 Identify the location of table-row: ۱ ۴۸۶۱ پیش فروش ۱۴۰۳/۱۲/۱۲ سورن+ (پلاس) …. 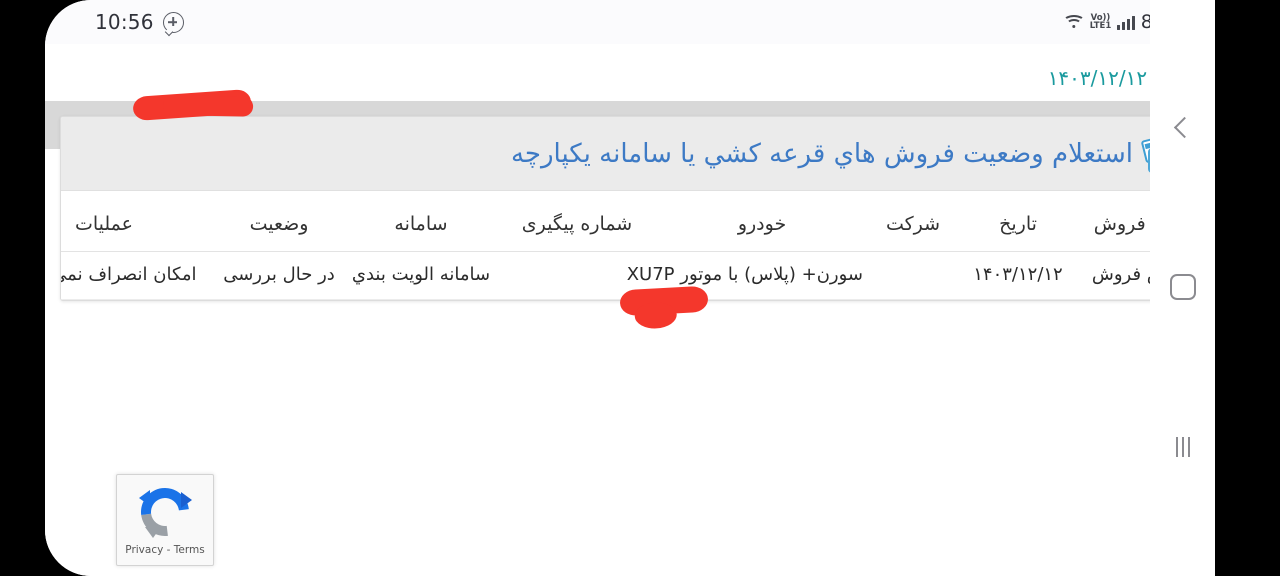
(630, 275).